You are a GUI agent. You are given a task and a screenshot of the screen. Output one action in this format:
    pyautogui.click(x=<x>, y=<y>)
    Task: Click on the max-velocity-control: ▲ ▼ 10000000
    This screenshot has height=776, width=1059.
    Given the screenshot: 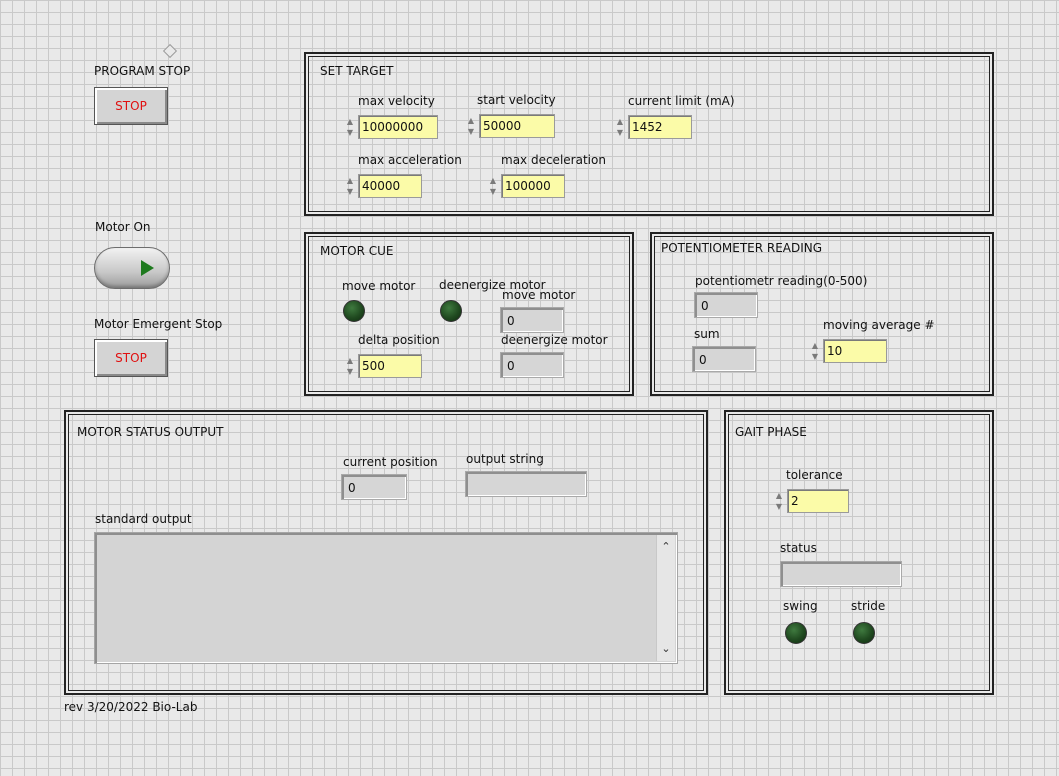 What is the action you would take?
    pyautogui.click(x=391, y=127)
    